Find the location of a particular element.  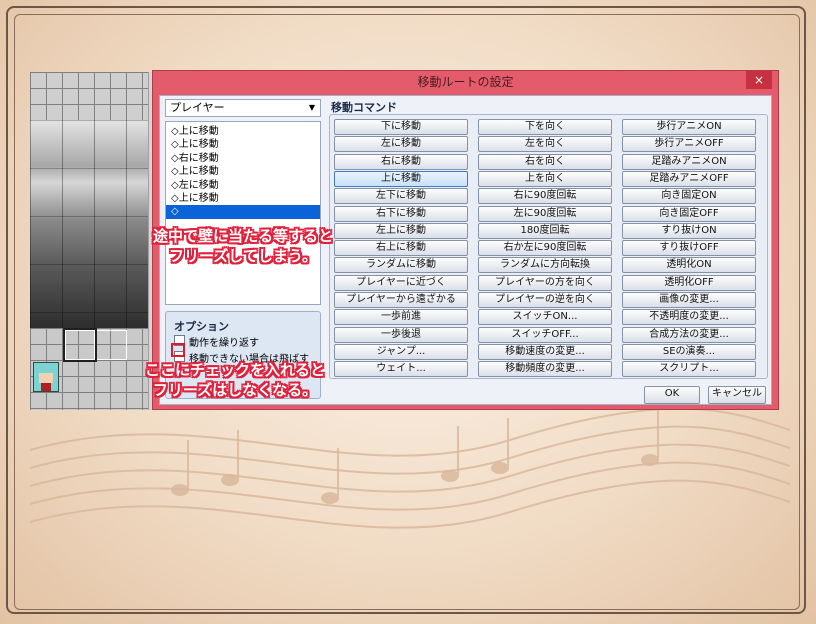

command-button: 足踏みアニメON is located at coordinates (689, 161).